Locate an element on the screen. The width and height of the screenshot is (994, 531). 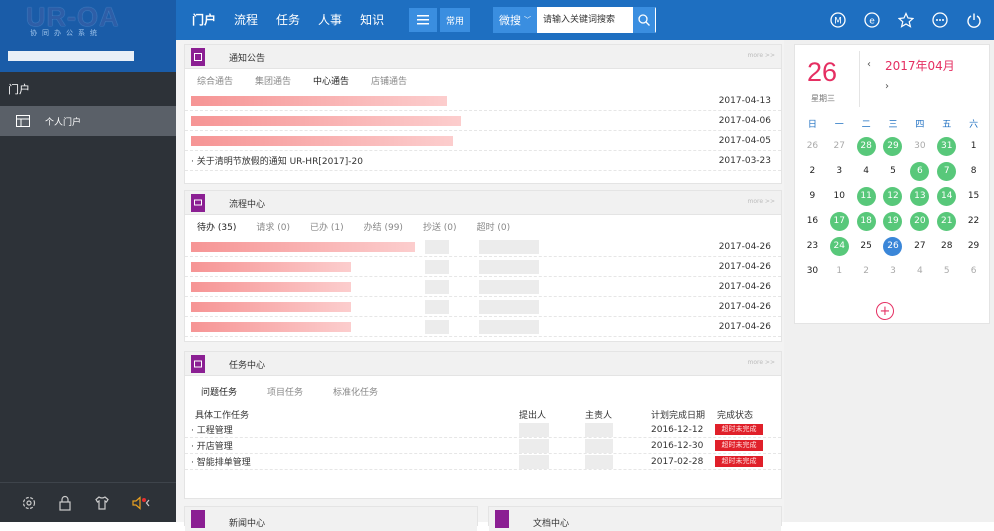
list-item: 2017-04-05 is located at coordinates (483, 141).